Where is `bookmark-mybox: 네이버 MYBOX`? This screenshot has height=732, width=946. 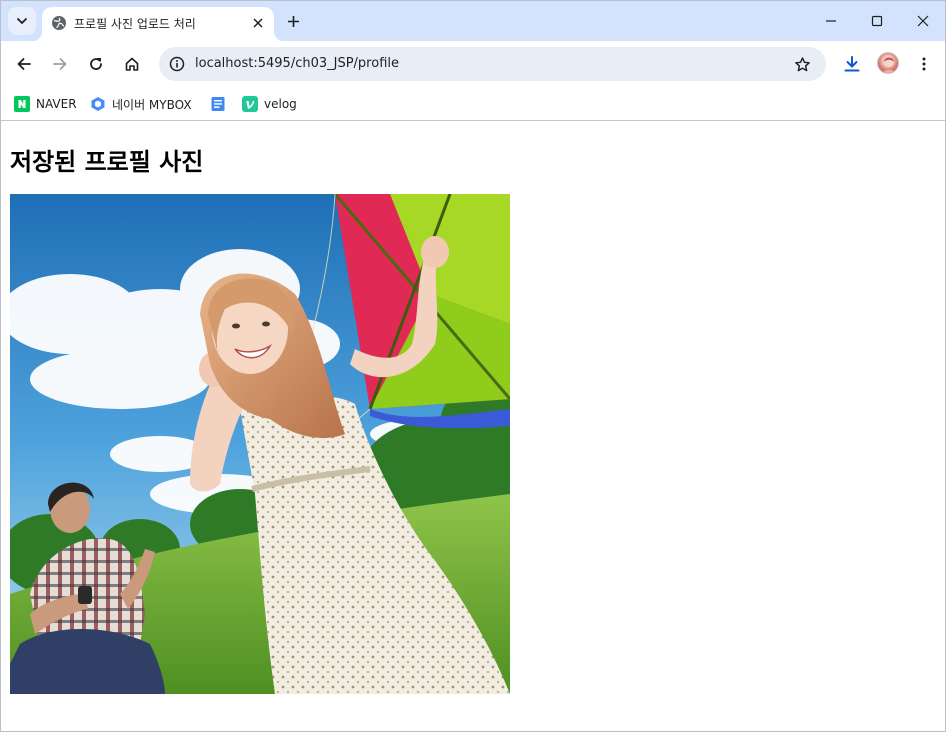 bookmark-mybox: 네이버 MYBOX is located at coordinates (141, 104).